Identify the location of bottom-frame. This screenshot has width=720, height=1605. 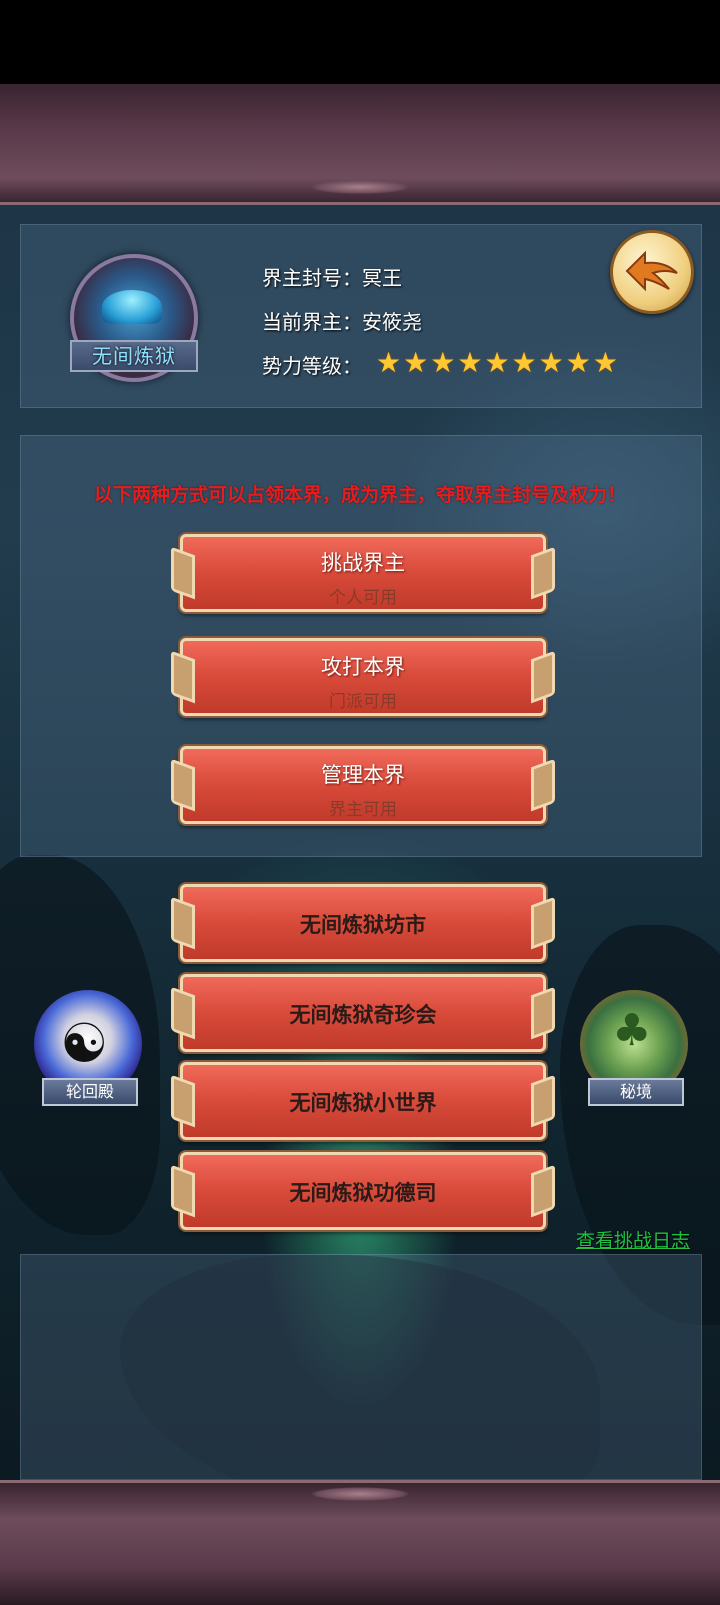
(360, 1542).